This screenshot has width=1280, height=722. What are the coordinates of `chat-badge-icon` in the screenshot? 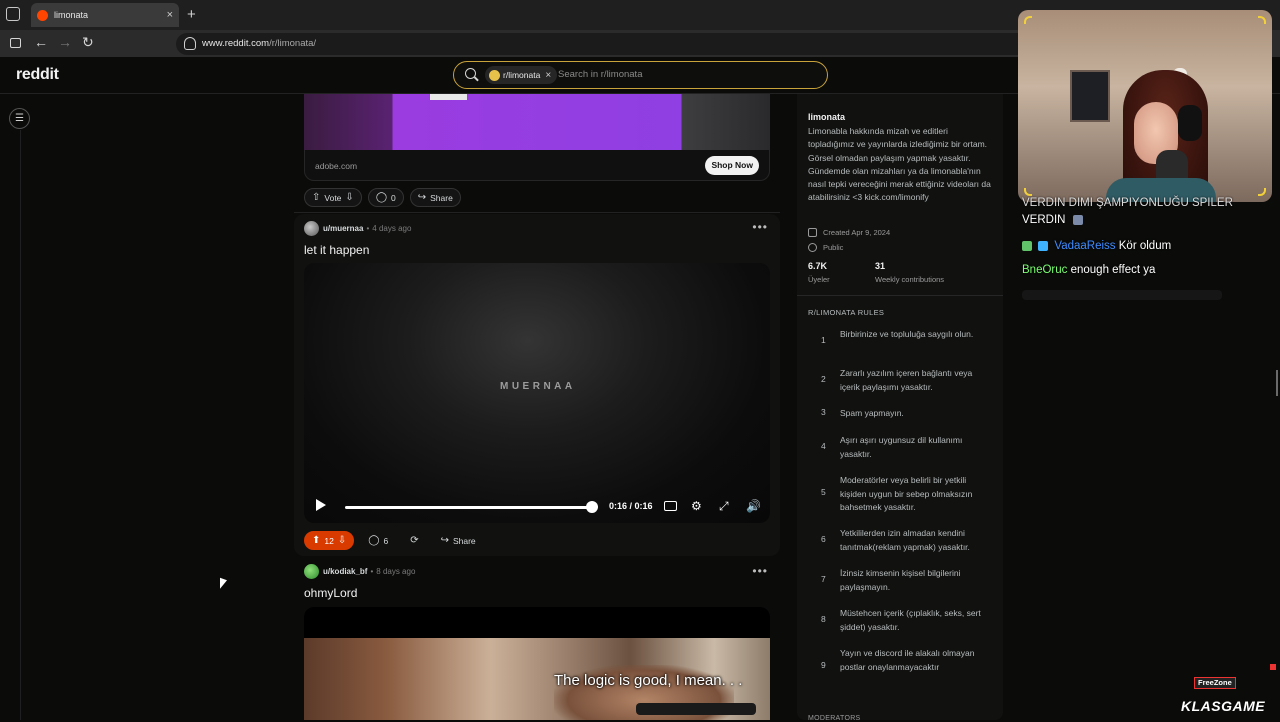 It's located at (1027, 245).